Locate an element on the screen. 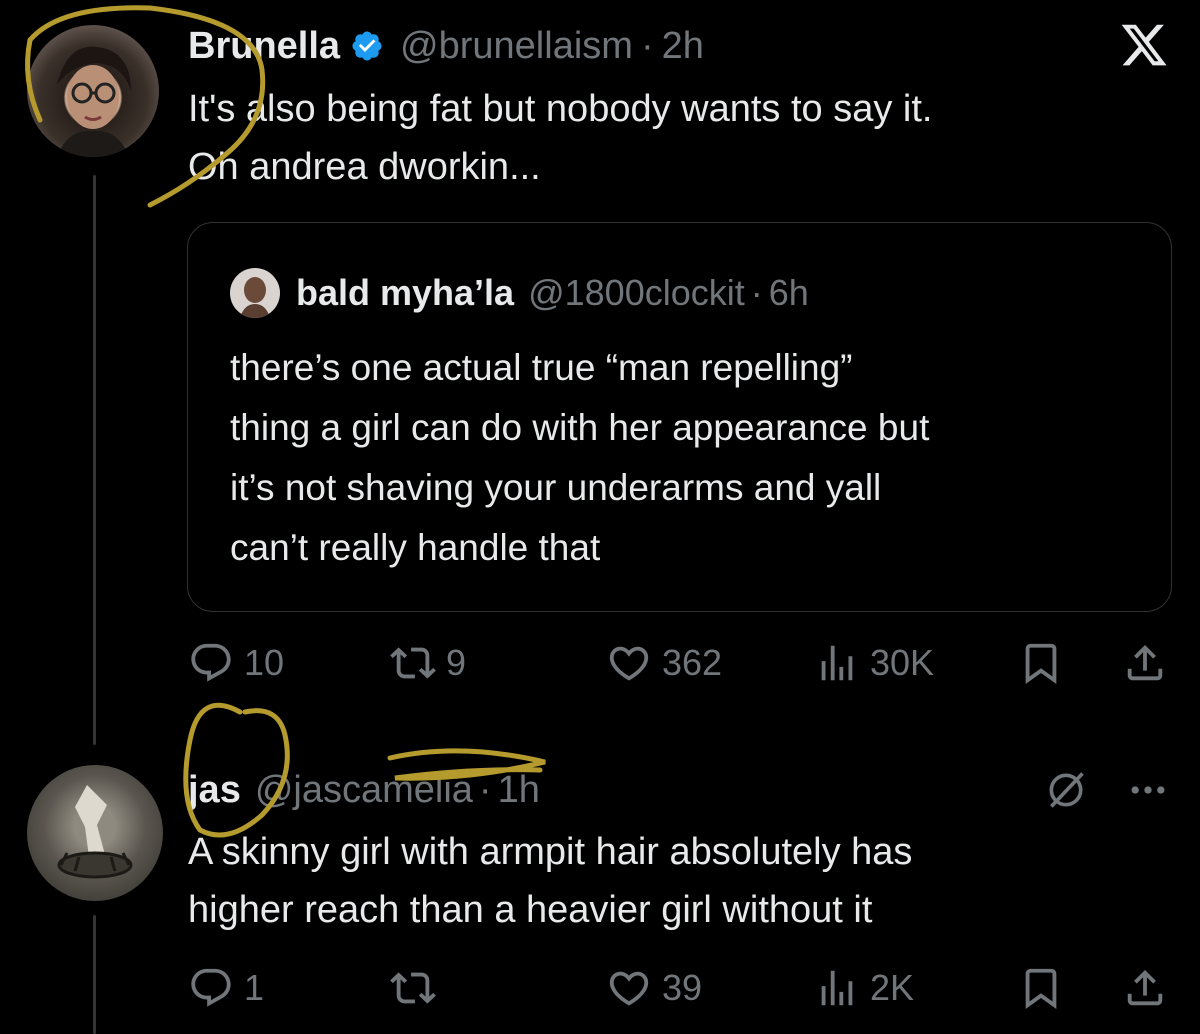 The image size is (1200, 1034). reply-handle: @jascamelia is located at coordinates (364, 790).